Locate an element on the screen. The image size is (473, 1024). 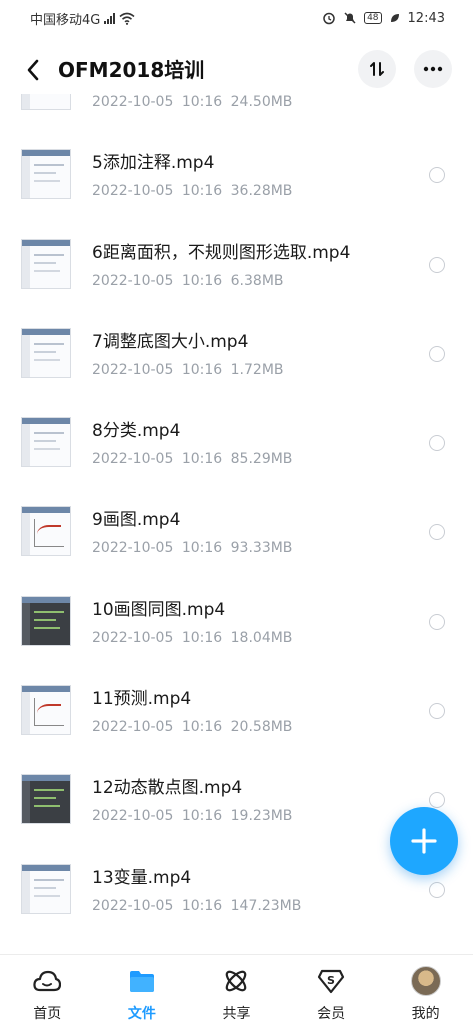
leaf-icon is located at coordinates (394, 18).